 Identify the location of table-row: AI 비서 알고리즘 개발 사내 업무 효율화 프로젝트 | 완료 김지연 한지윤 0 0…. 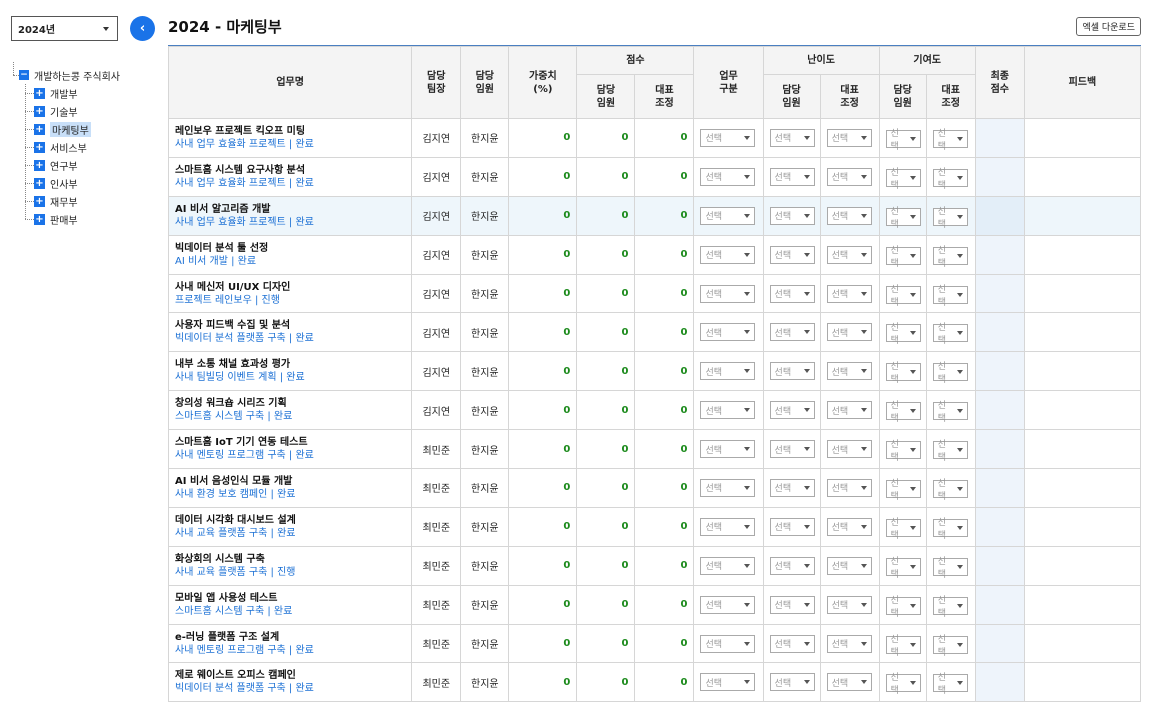
(654, 215).